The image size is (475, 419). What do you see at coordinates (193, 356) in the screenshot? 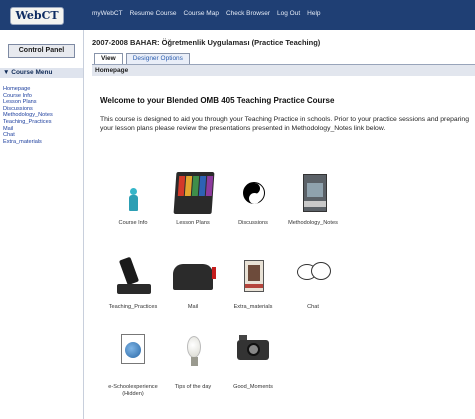
I see `tips-icon` at bounding box center [193, 356].